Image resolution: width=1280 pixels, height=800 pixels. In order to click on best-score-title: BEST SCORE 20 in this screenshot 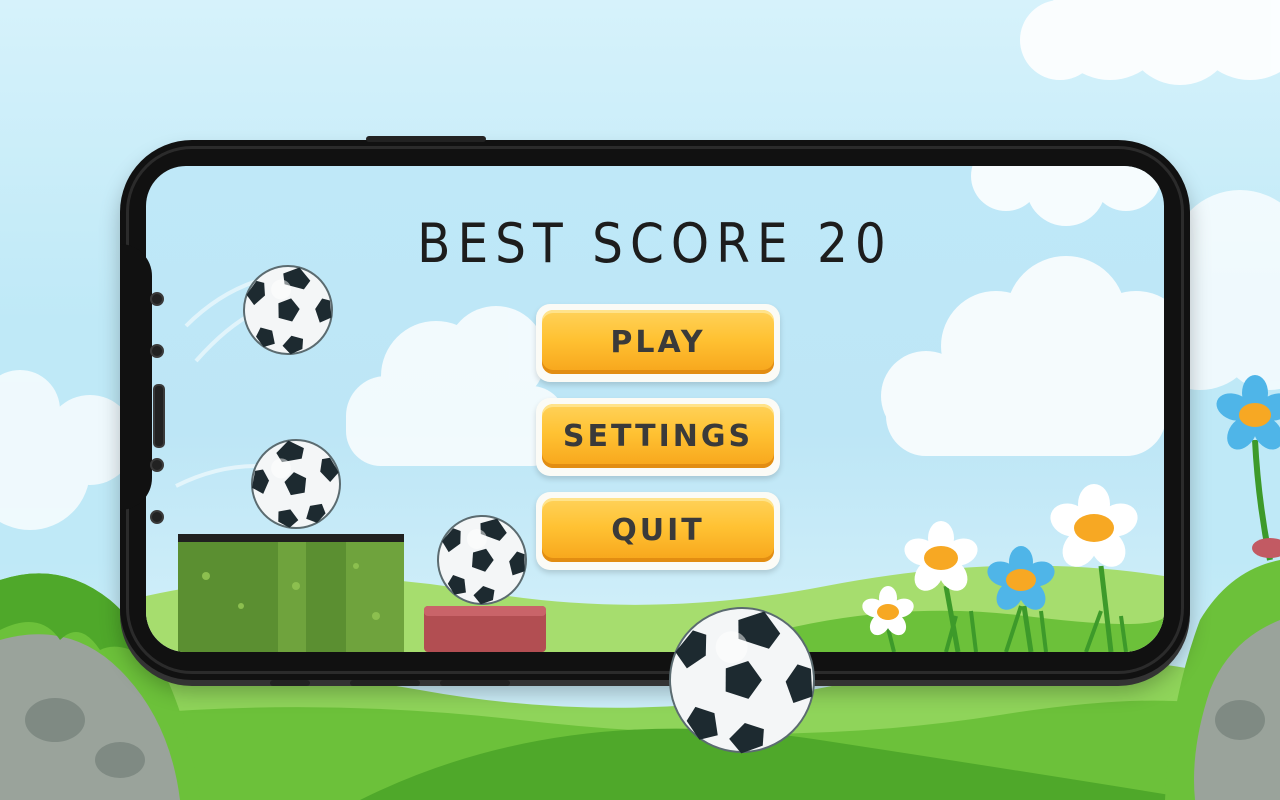, I will do `click(655, 243)`.